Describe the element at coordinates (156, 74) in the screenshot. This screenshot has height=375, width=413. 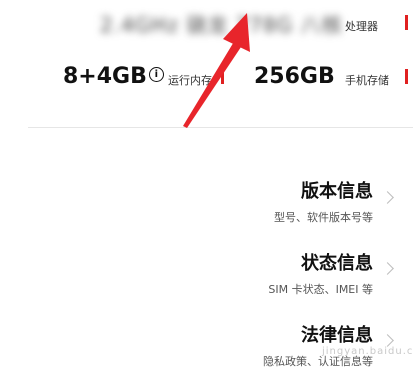
I see `info-icon: i` at that location.